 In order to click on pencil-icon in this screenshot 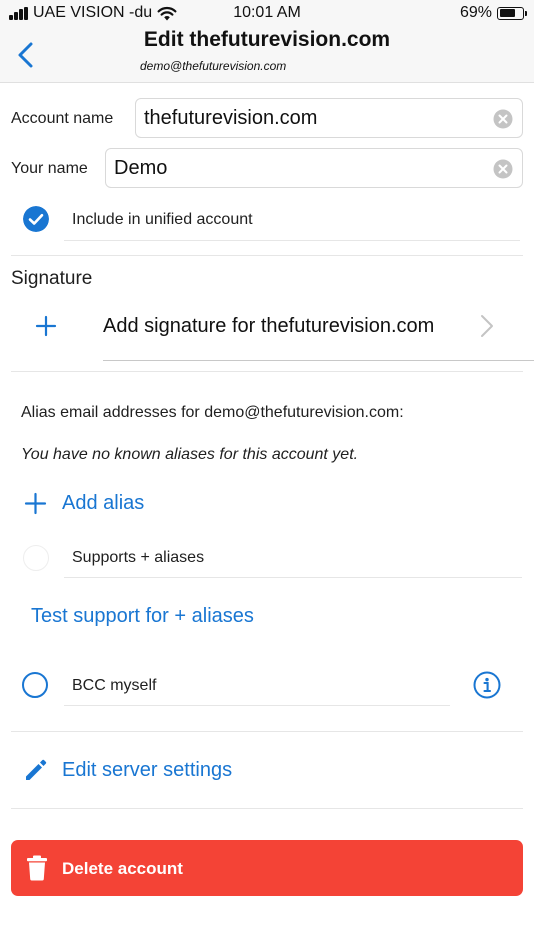, I will do `click(36, 770)`.